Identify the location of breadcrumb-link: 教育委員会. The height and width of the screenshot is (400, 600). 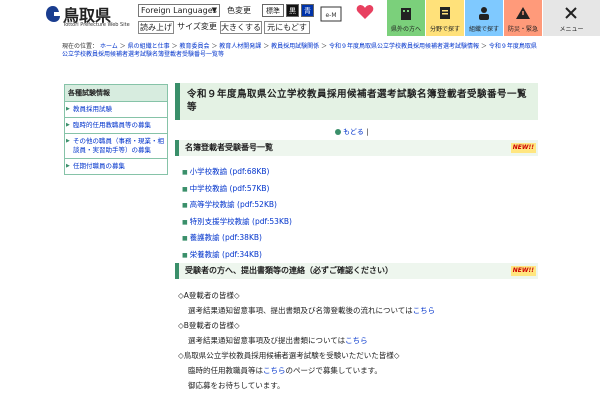
(194, 46).